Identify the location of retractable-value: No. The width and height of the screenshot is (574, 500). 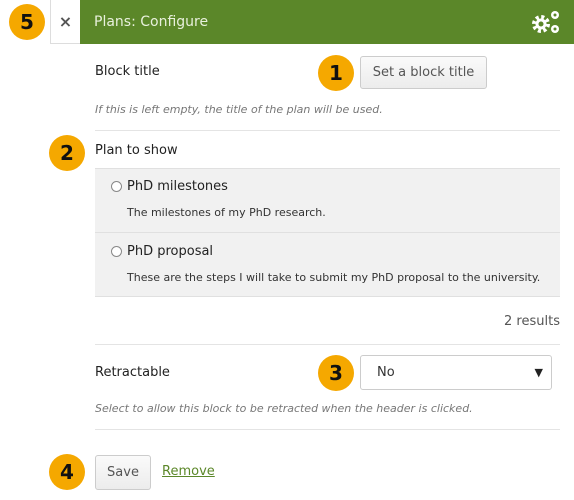
(386, 372).